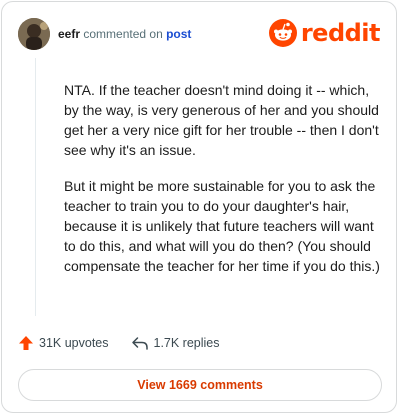 The width and height of the screenshot is (400, 416). I want to click on reddit-logo: reddit, so click(324, 33).